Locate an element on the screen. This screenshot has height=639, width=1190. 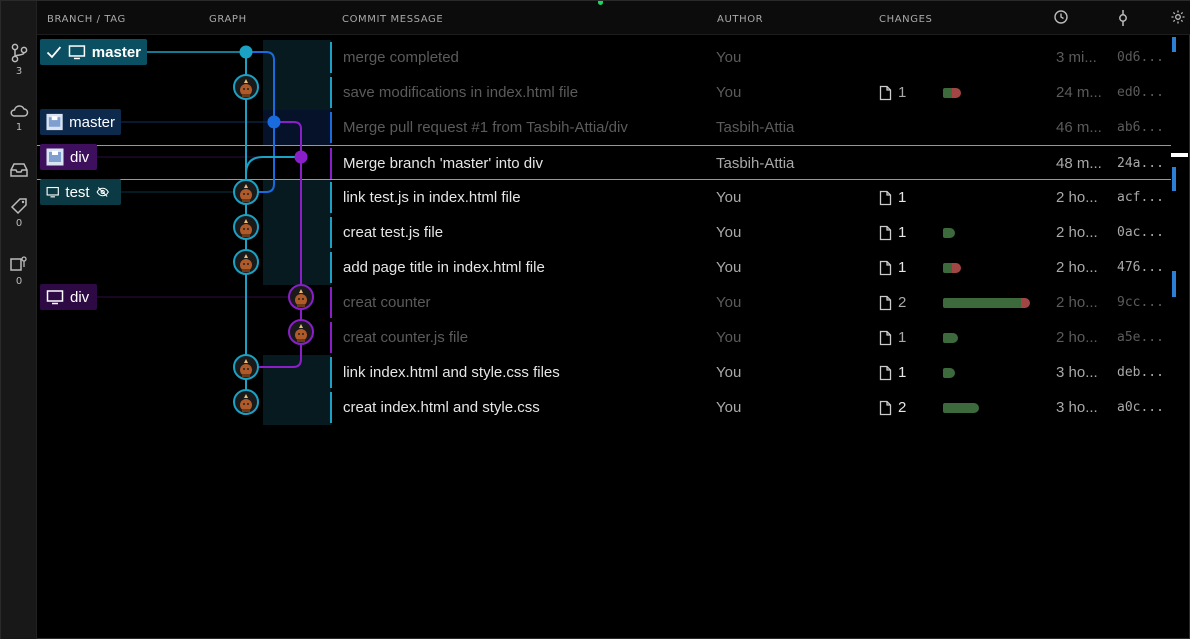
header-commit-message: COMMIT MESSAGE is located at coordinates (392, 19).